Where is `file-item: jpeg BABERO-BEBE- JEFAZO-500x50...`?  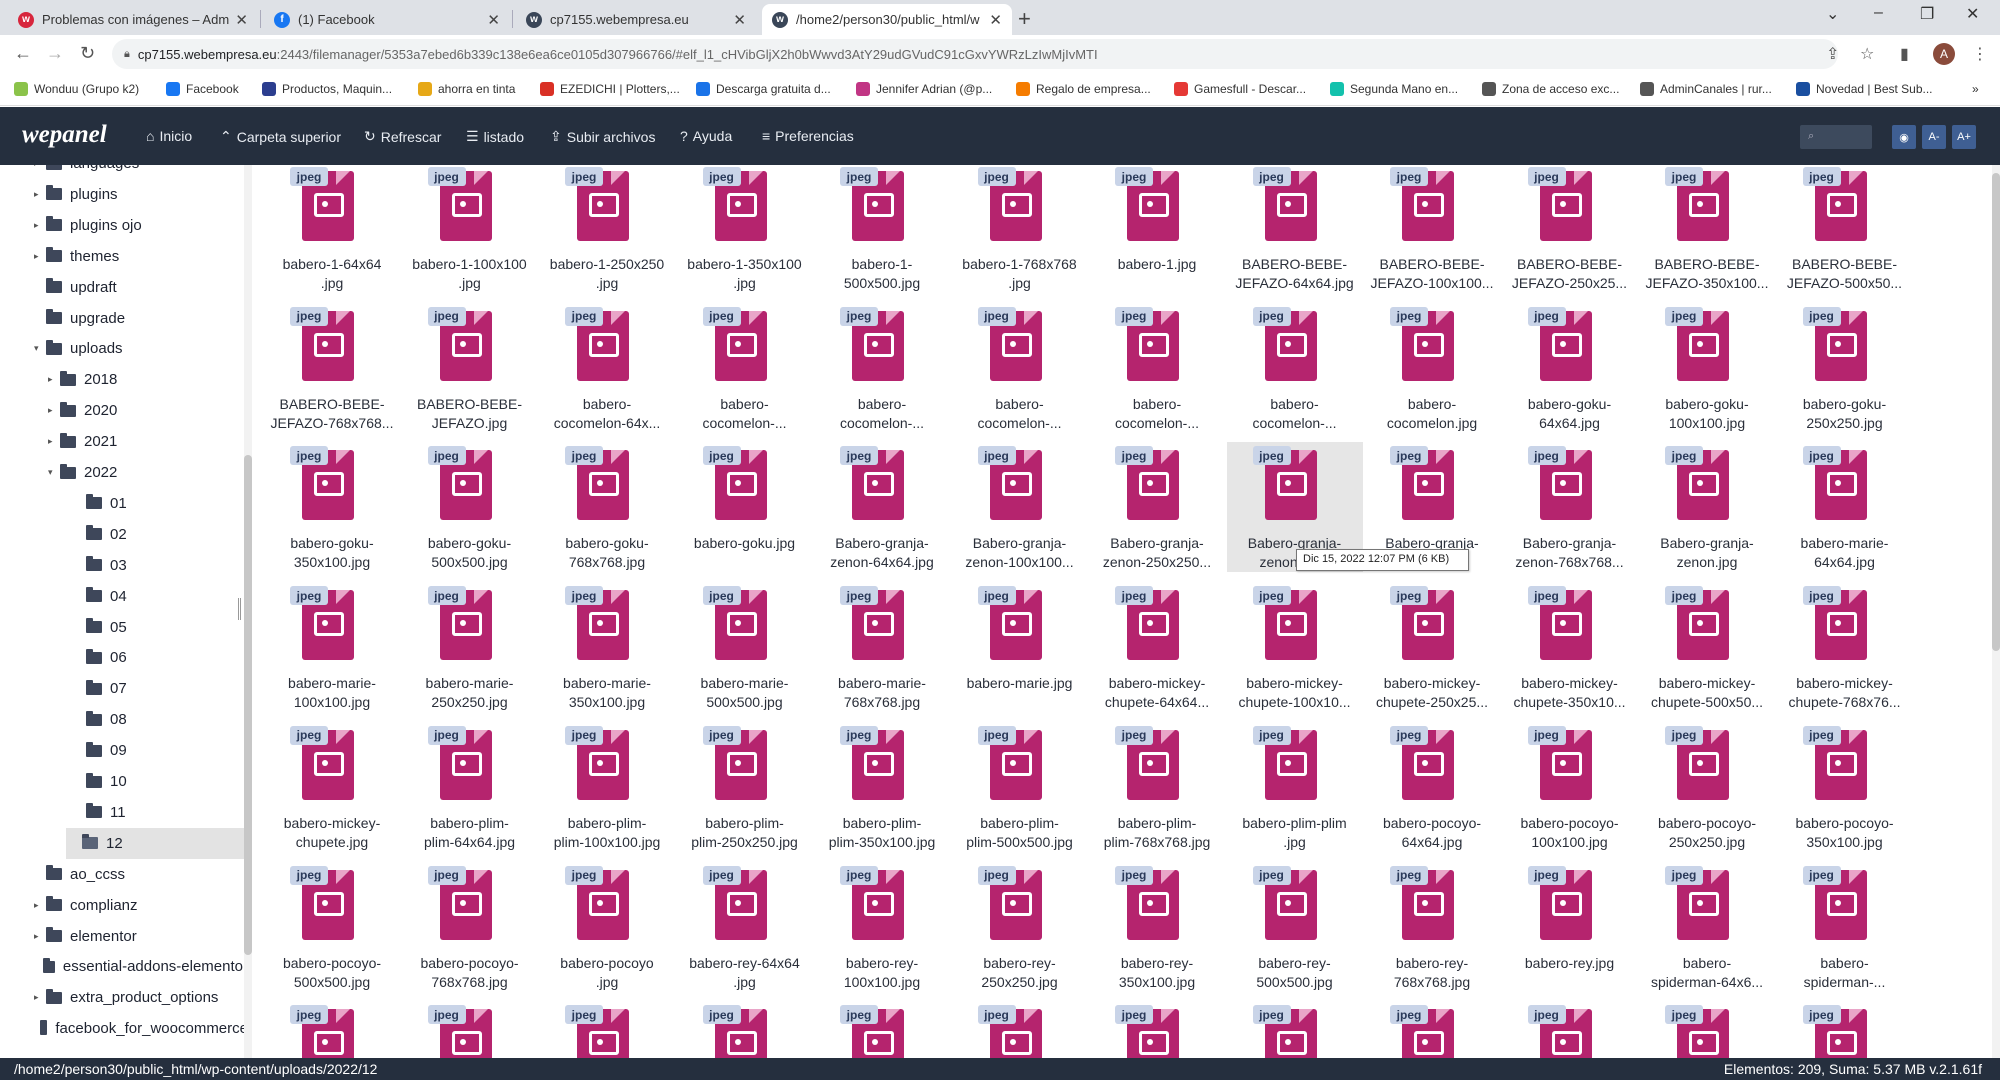 file-item: jpeg BABERO-BEBE- JEFAZO-500x50... is located at coordinates (1845, 229).